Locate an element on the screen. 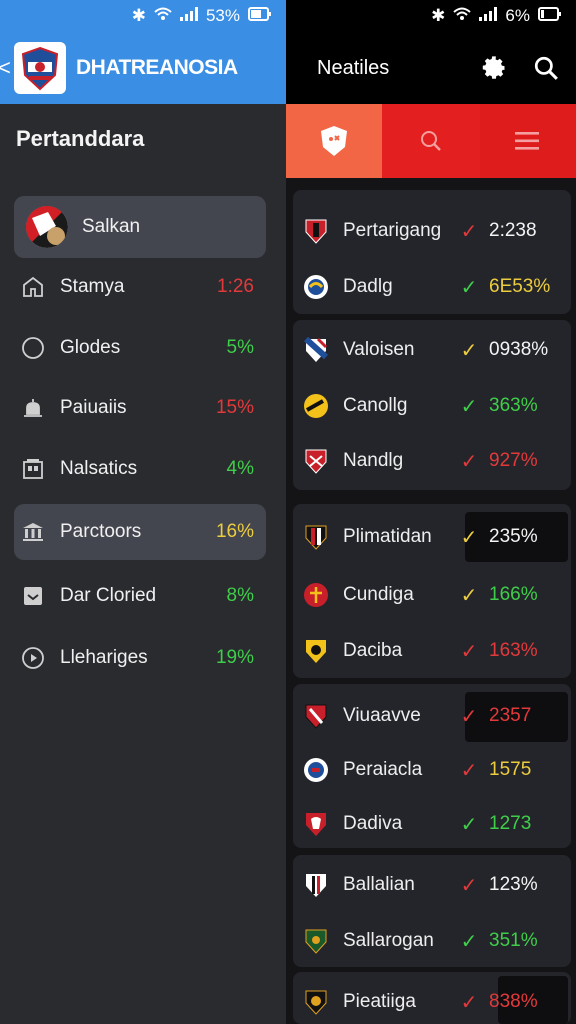 The height and width of the screenshot is (1024, 576). team-row: Daciba ✓ 163% is located at coordinates (432, 651).